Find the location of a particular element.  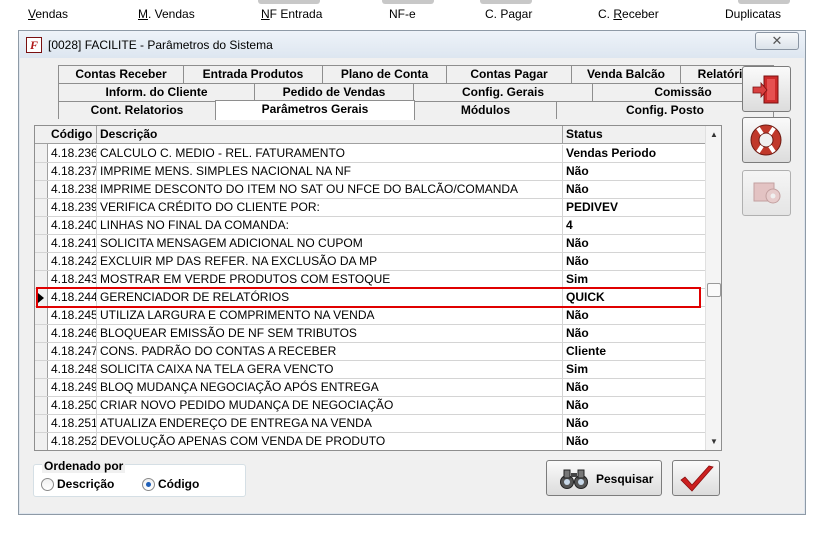

tab-entrada-produtos: Entrada Produtos is located at coordinates (253, 74).